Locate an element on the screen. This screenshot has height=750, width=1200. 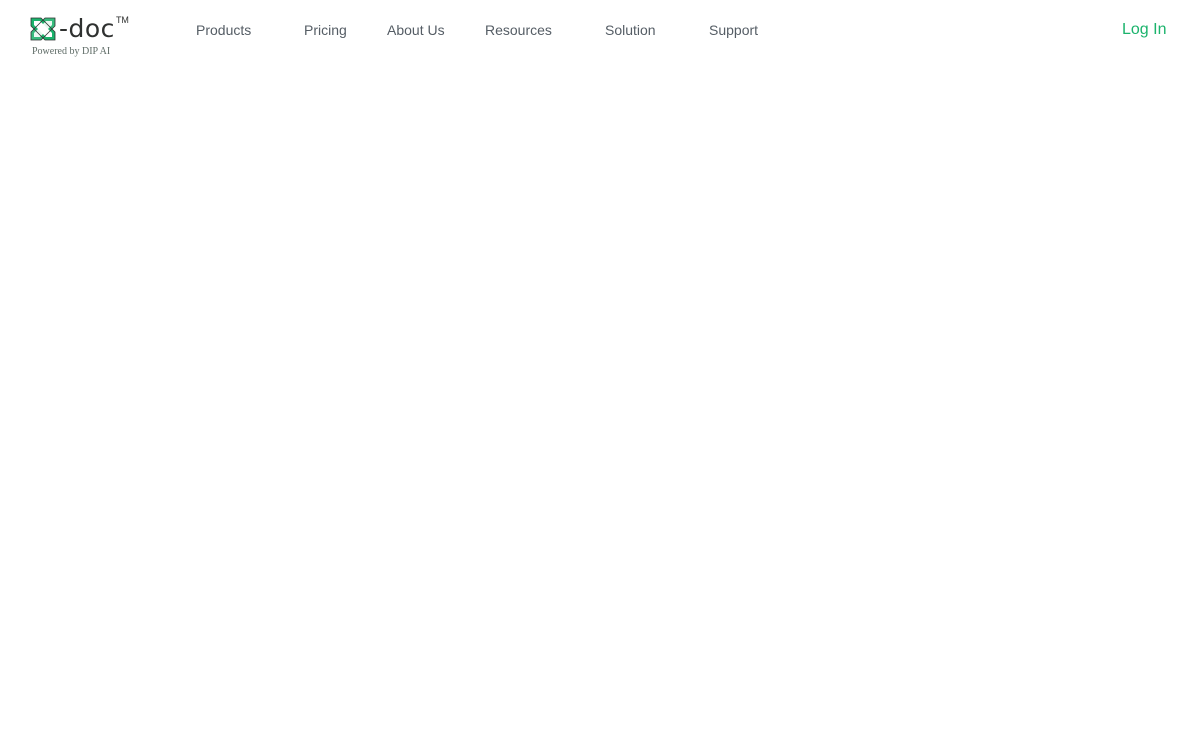
brand-wordmark: -doc is located at coordinates (87, 28).